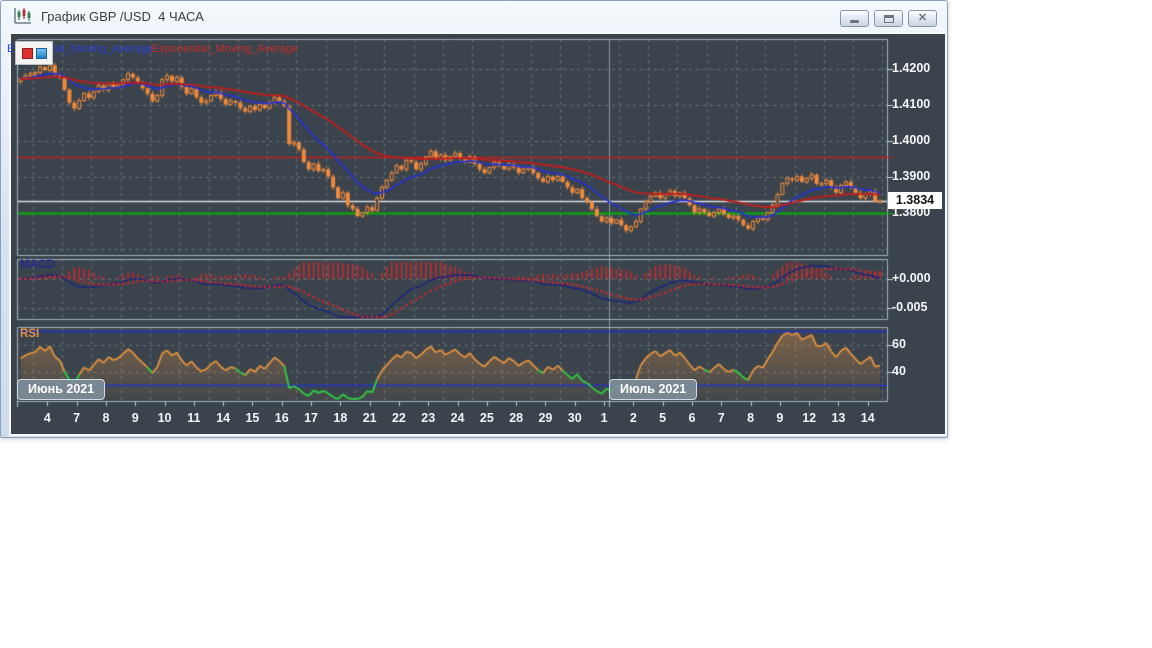 Image resolution: width=1152 pixels, height=648 pixels. What do you see at coordinates (911, 175) in the screenshot?
I see `price-axis-label: 1.3900` at bounding box center [911, 175].